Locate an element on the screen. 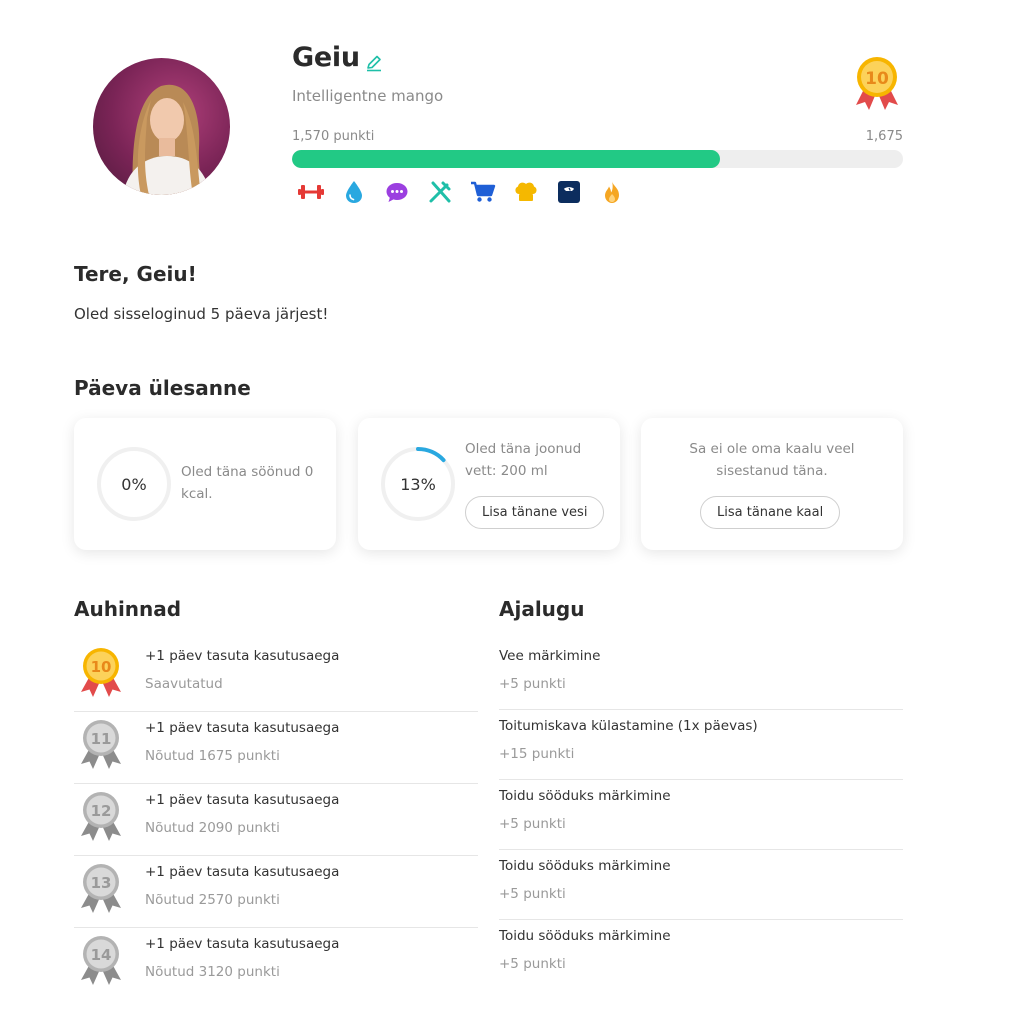 This screenshot has height=1024, width=1024. reward-requirement: Nõutud 2570 punkti is located at coordinates (212, 900).